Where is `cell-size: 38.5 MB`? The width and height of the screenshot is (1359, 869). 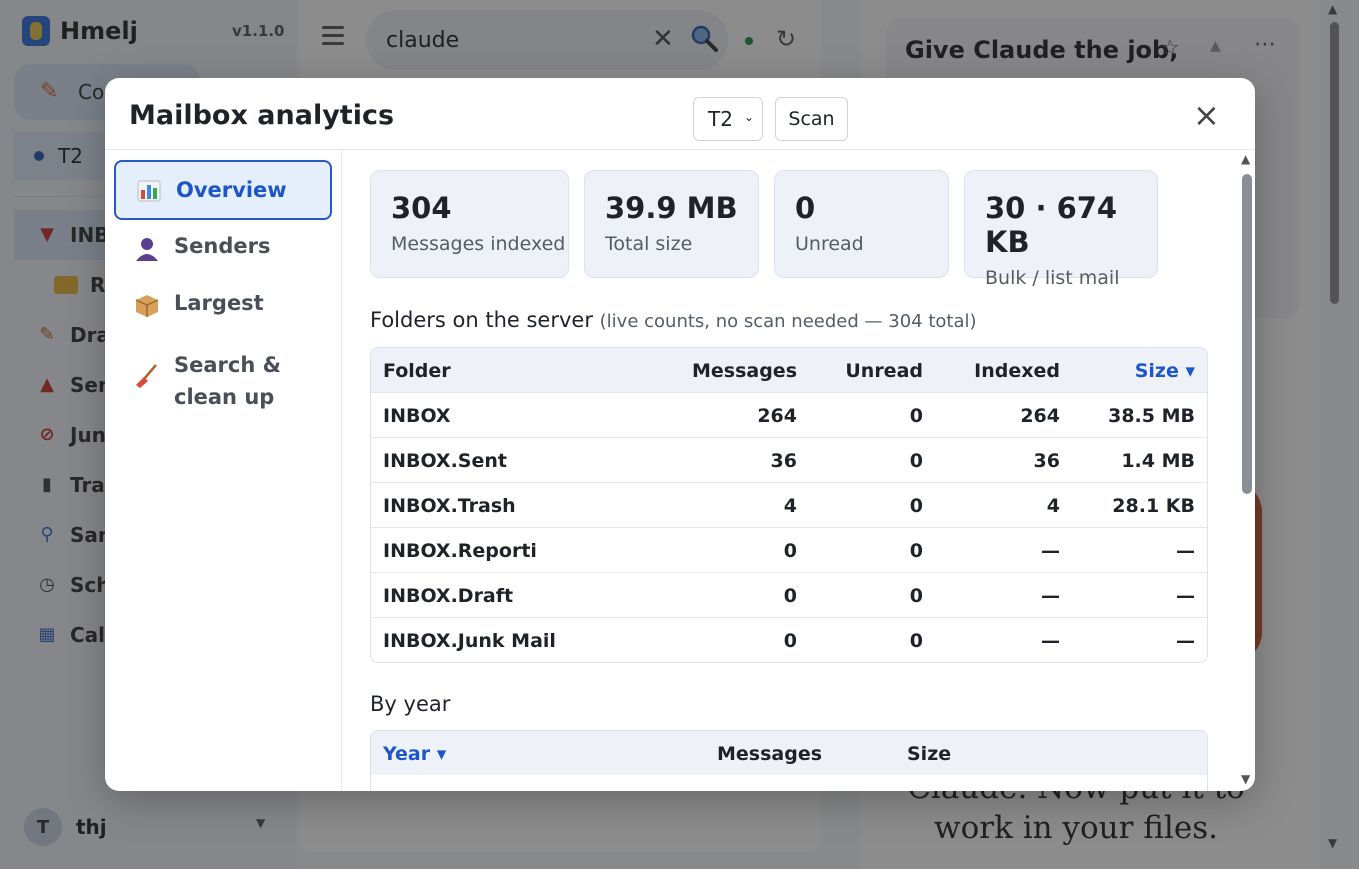
cell-size: 38.5 MB is located at coordinates (1151, 416).